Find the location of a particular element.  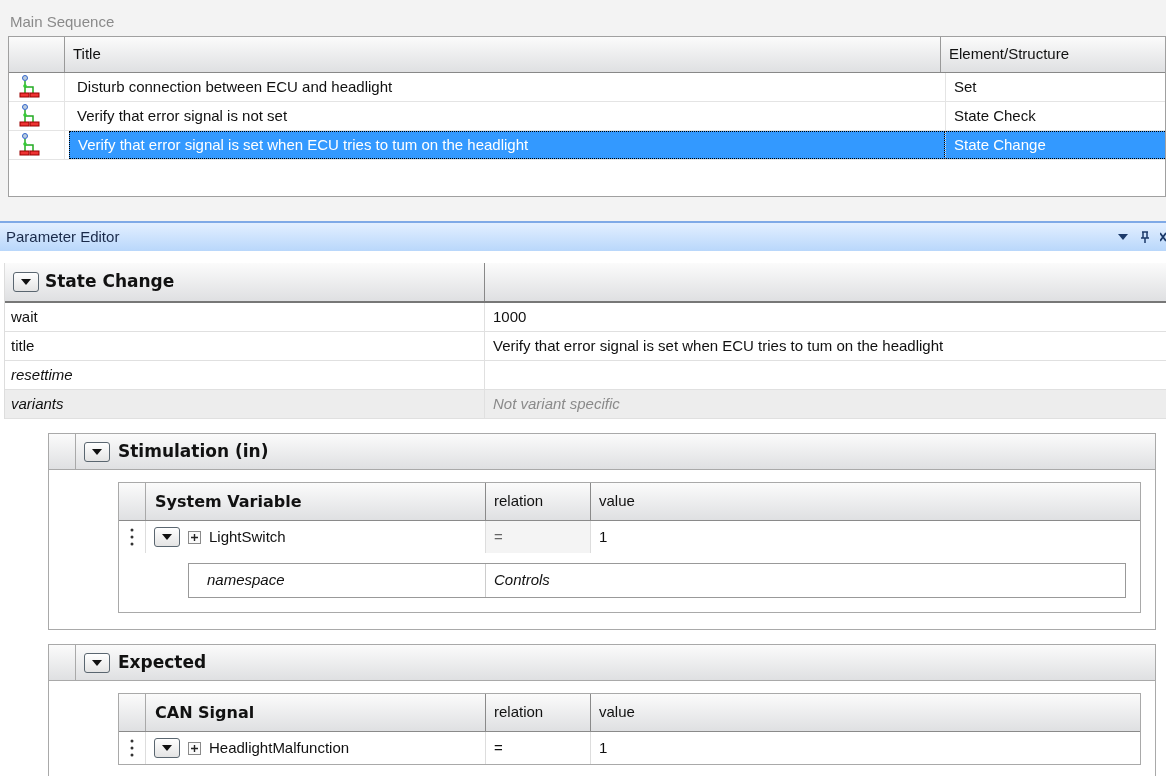

property-value: 1000 is located at coordinates (510, 316).